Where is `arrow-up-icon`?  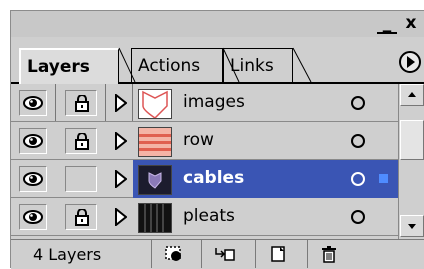
arrow-up-icon is located at coordinates (412, 94).